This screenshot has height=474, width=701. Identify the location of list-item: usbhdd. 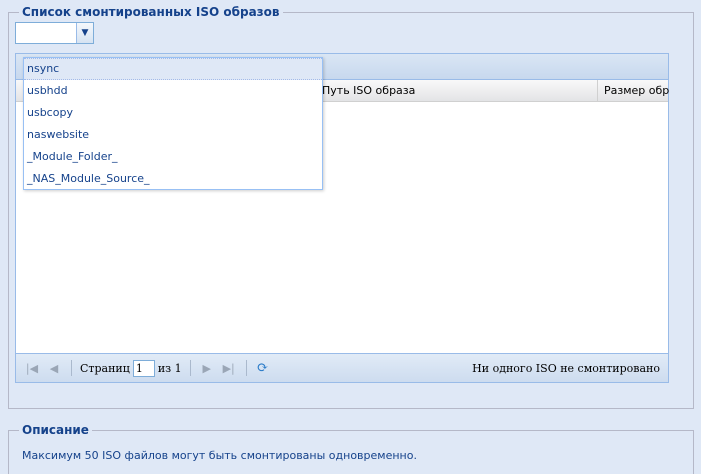
(173, 91).